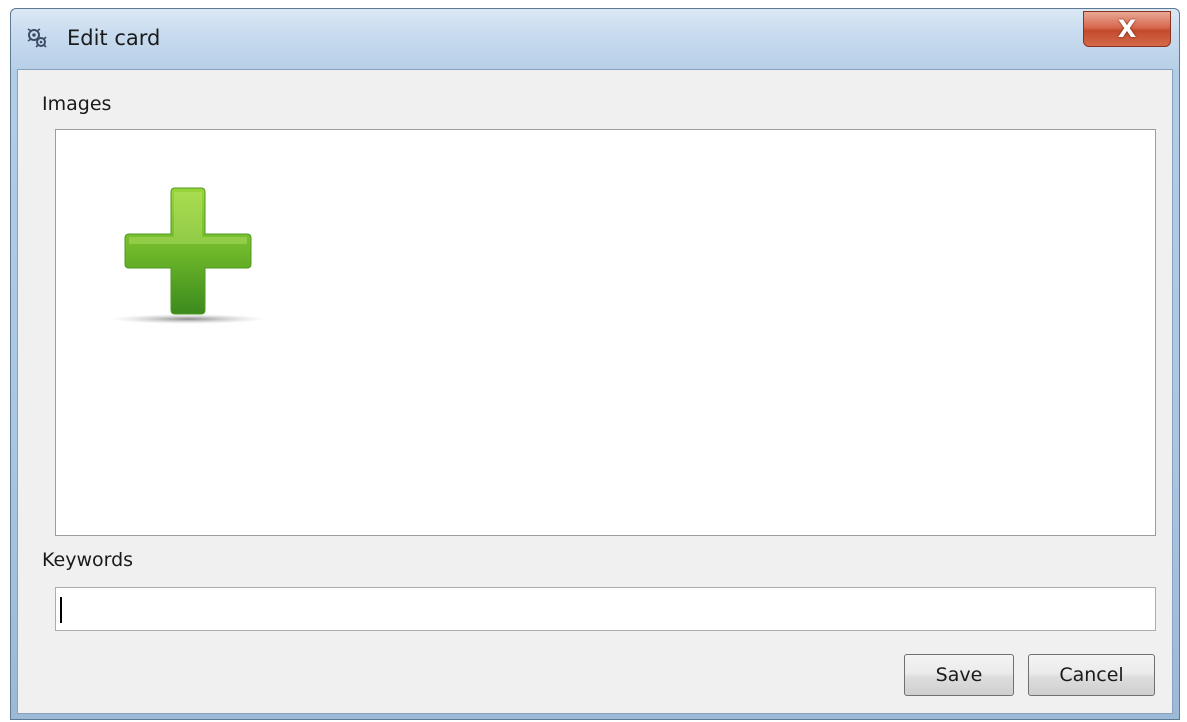 Image resolution: width=1187 pixels, height=722 pixels. Describe the element at coordinates (959, 675) in the screenshot. I see `save-button: Save` at that location.